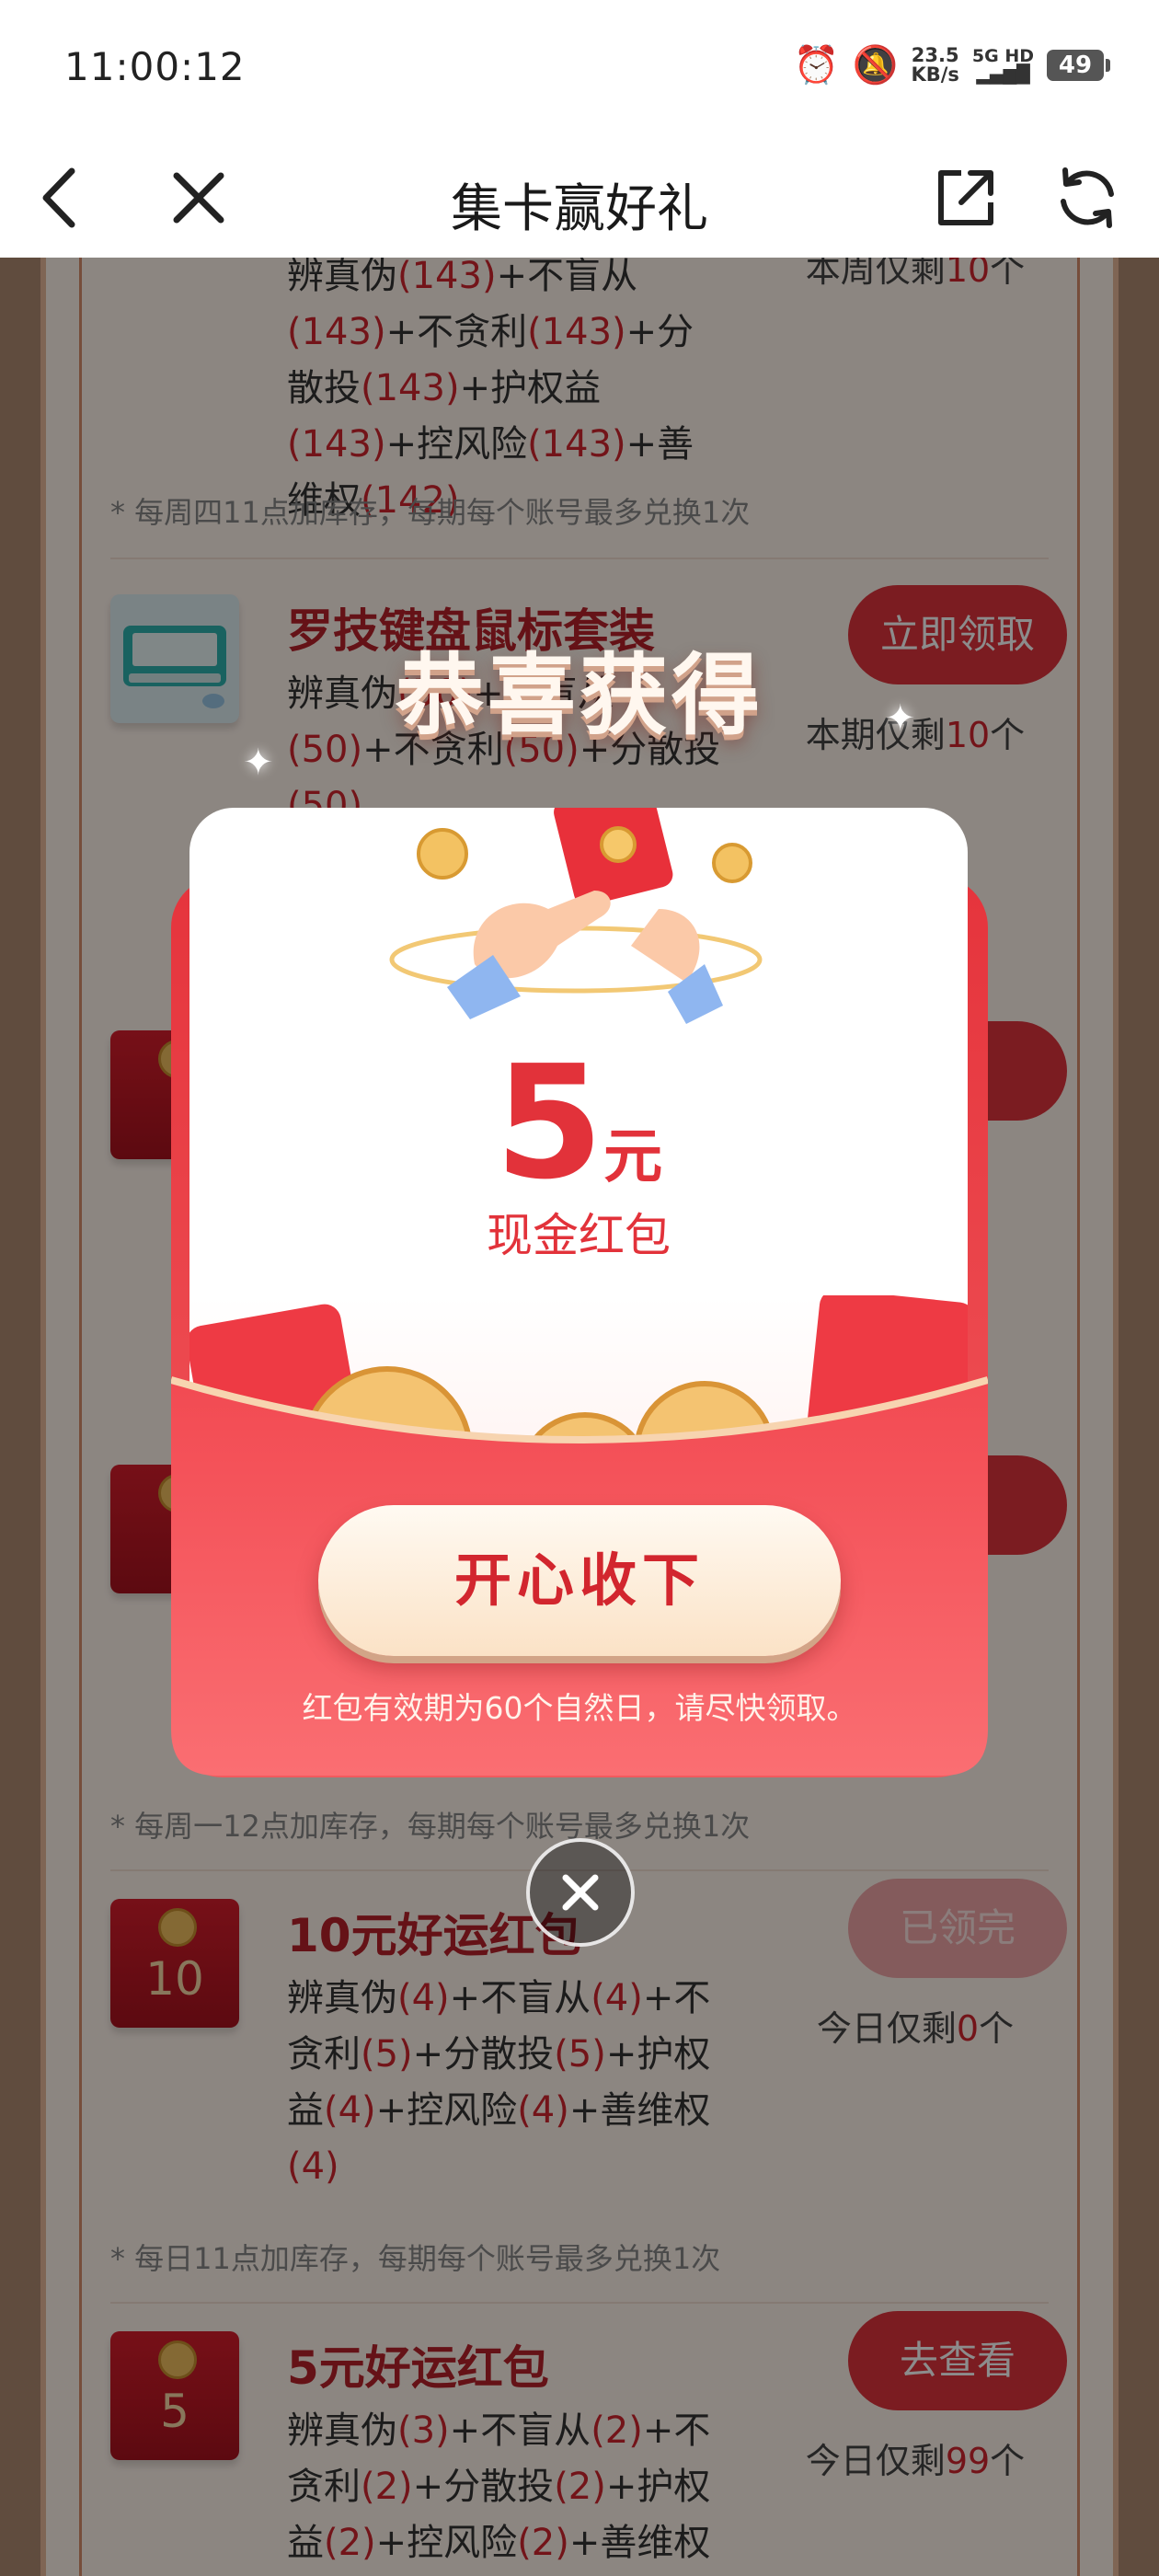 The width and height of the screenshot is (1159, 2576). I want to click on signal-icon: ▂▄▆█, so click(1003, 74).